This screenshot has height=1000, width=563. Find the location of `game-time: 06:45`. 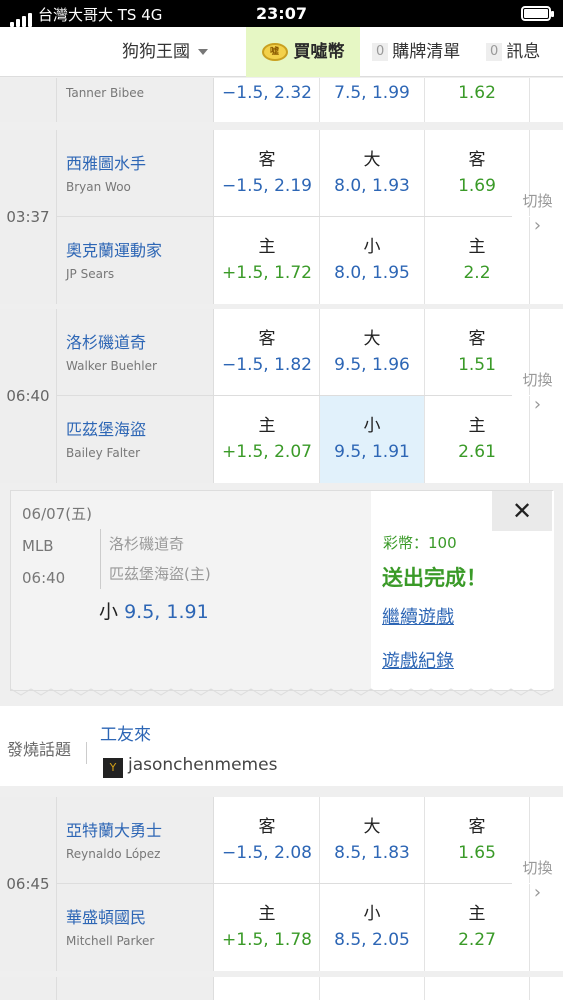

game-time: 06:45 is located at coordinates (28, 884).